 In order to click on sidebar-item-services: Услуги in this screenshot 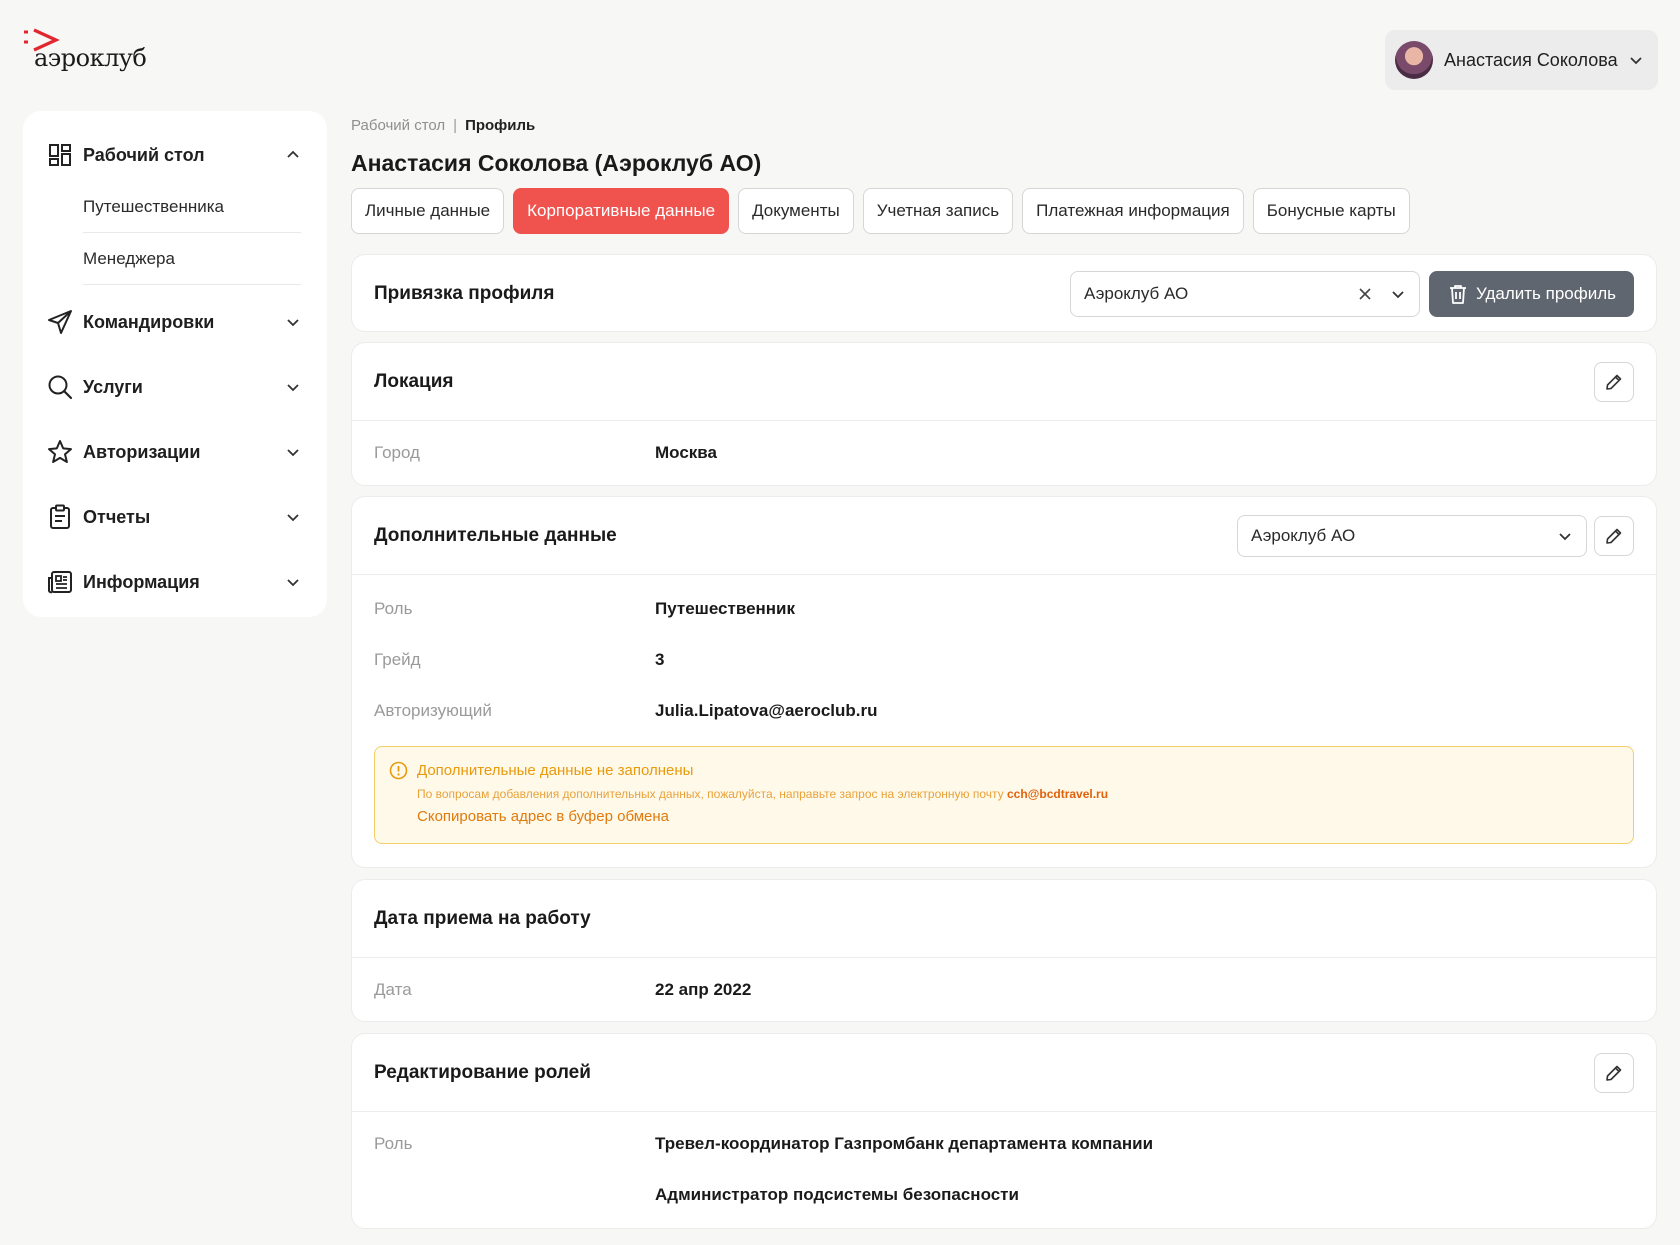, I will do `click(174, 387)`.